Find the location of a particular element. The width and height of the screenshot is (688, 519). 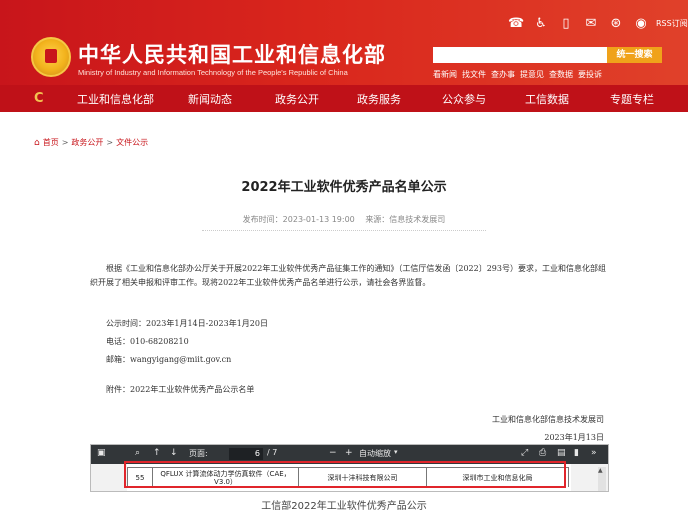

quick-links: 看新闻 找文件 查办事 提意见 查数据 要投诉 is located at coordinates (517, 74).